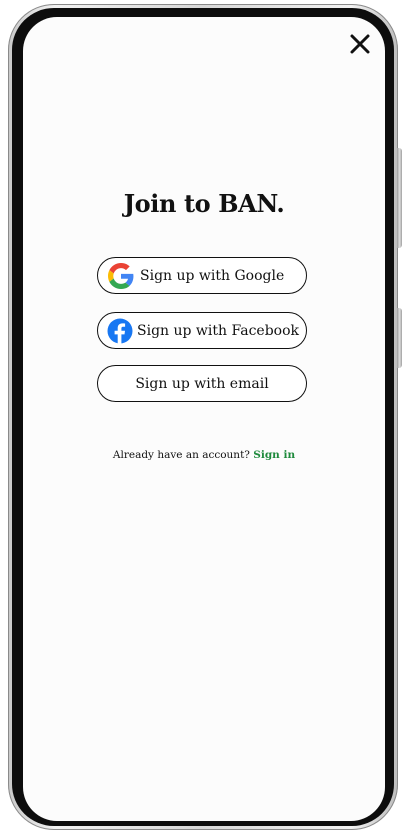  What do you see at coordinates (121, 275) in the screenshot?
I see `google-logo-icon` at bounding box center [121, 275].